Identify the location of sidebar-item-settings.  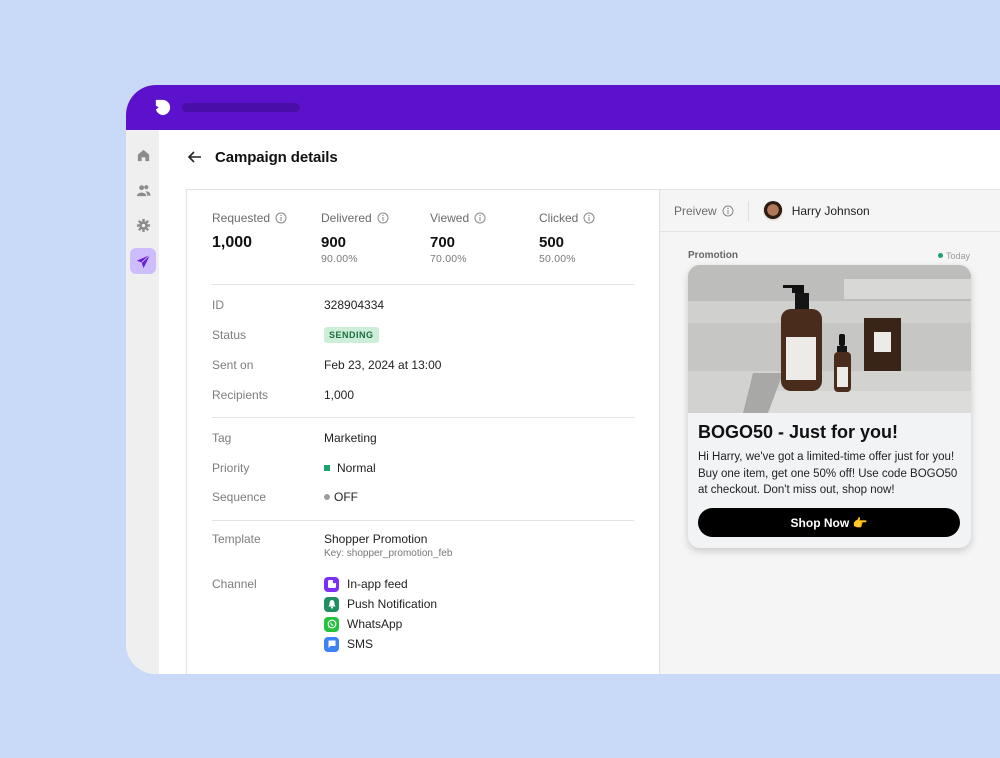
(143, 225).